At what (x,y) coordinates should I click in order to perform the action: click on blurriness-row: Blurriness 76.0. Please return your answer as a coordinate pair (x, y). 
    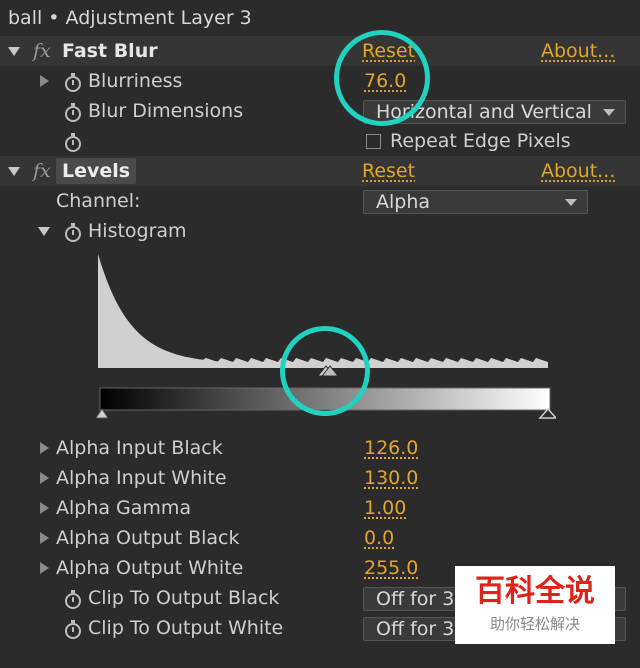
    Looking at the image, I should click on (320, 81).